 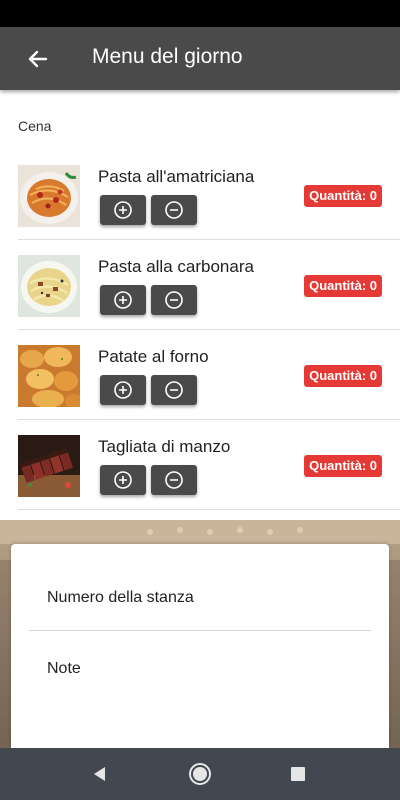 I want to click on dish-name: Patate al forno, so click(x=153, y=356).